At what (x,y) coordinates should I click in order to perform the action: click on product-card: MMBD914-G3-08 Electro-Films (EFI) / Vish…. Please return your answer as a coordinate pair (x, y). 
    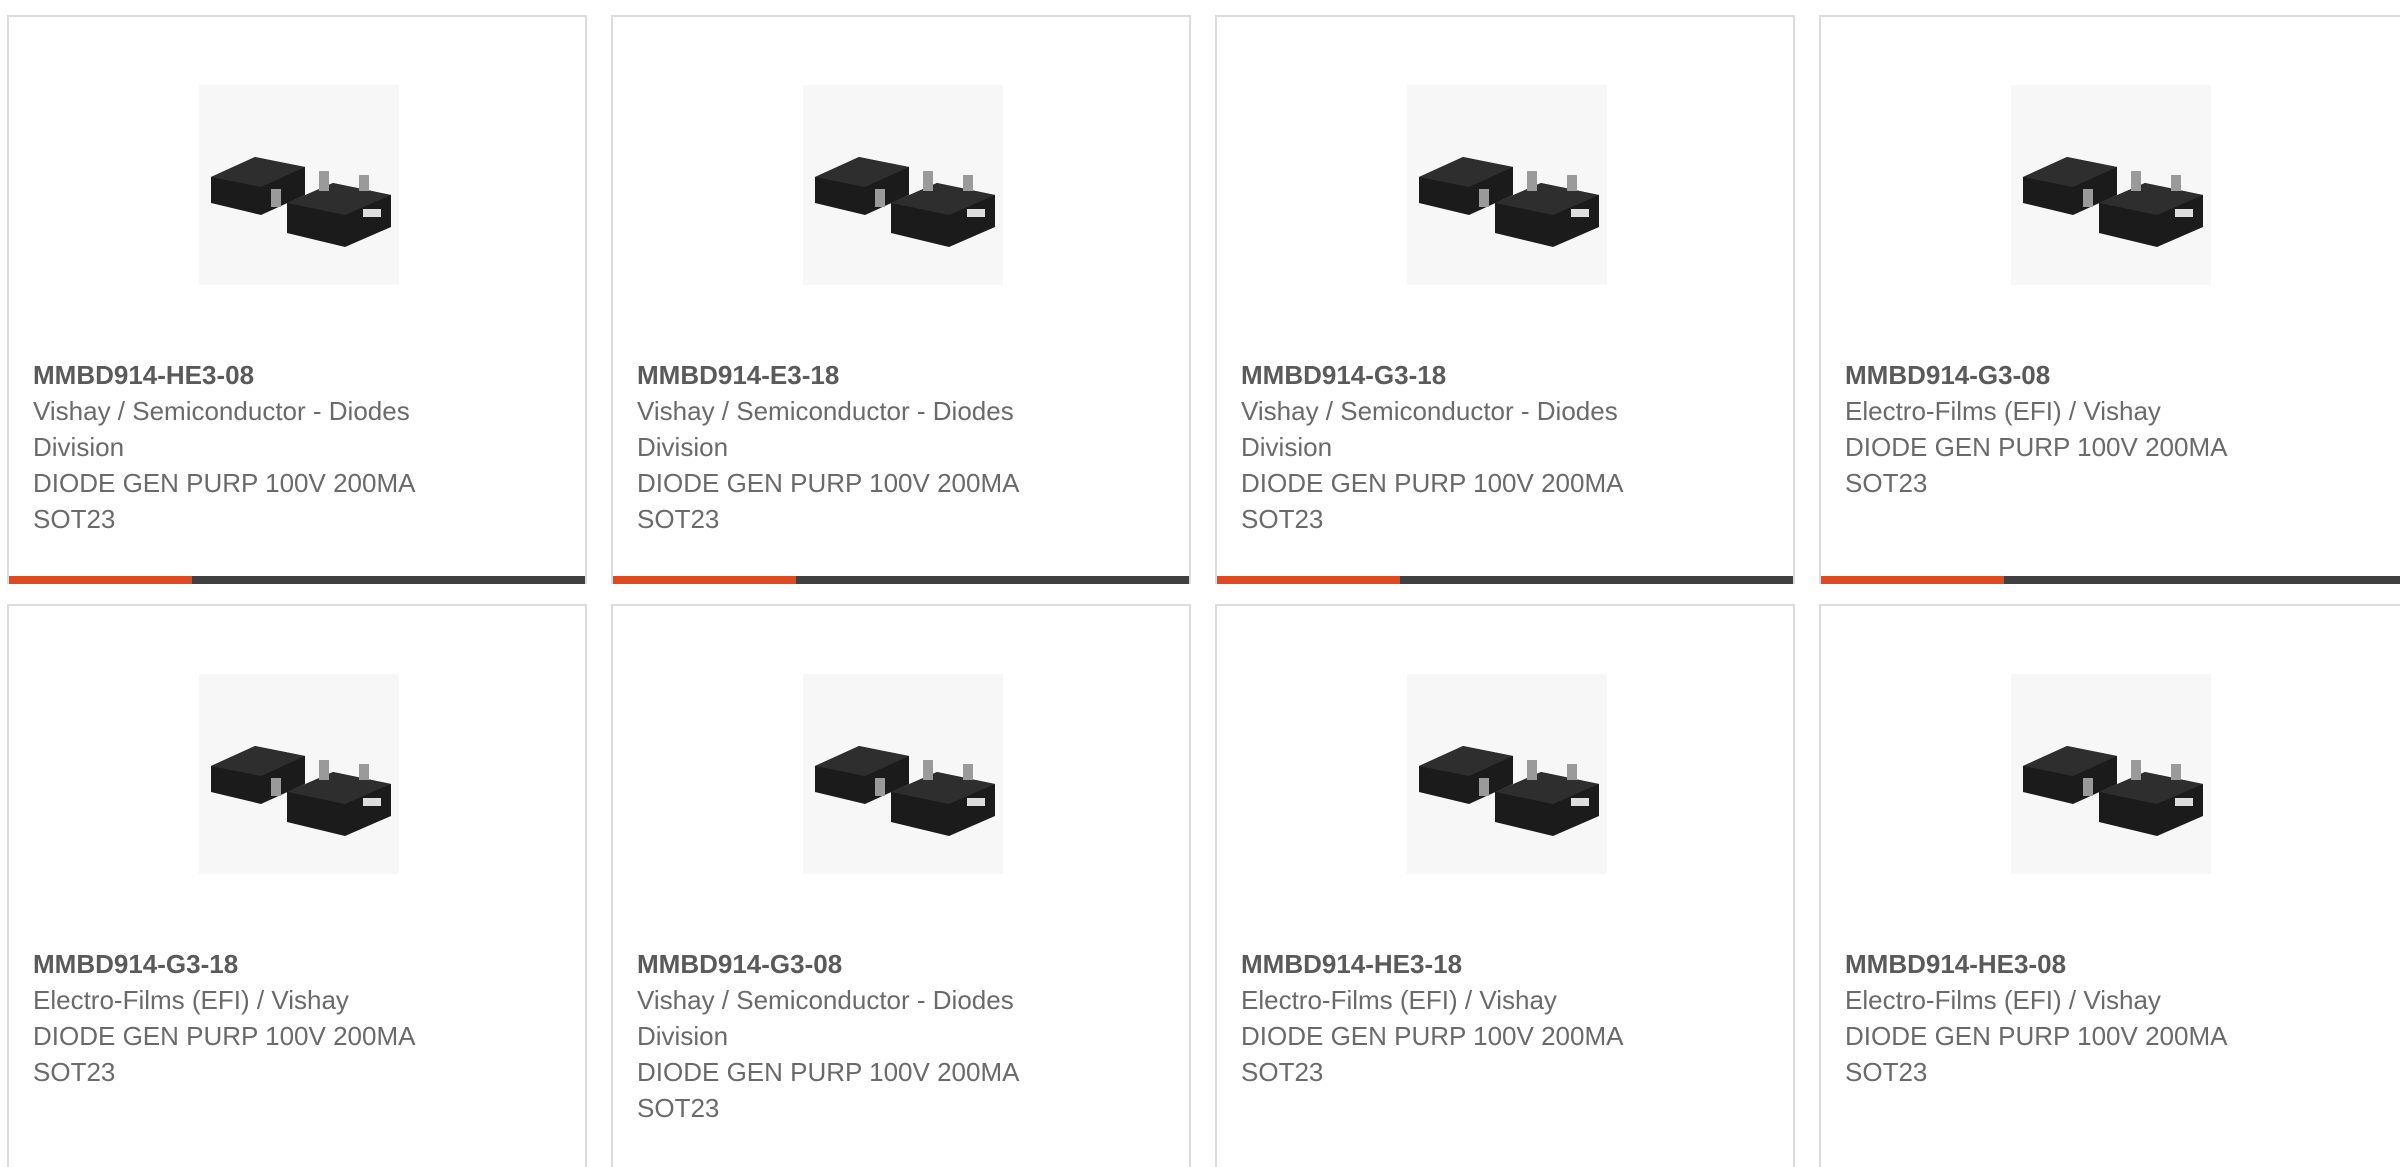
    Looking at the image, I should click on (2109, 299).